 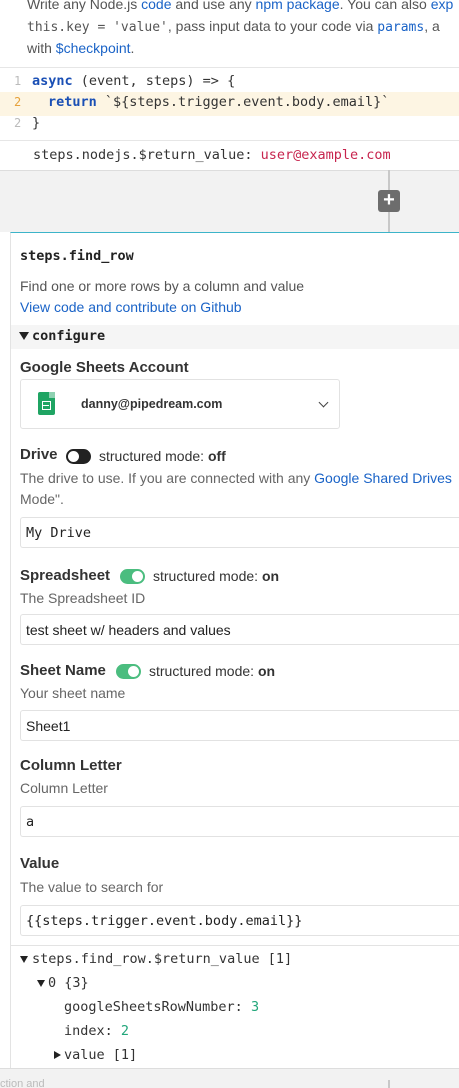 I want to click on configure-section-toggle: configure, so click(x=235, y=337).